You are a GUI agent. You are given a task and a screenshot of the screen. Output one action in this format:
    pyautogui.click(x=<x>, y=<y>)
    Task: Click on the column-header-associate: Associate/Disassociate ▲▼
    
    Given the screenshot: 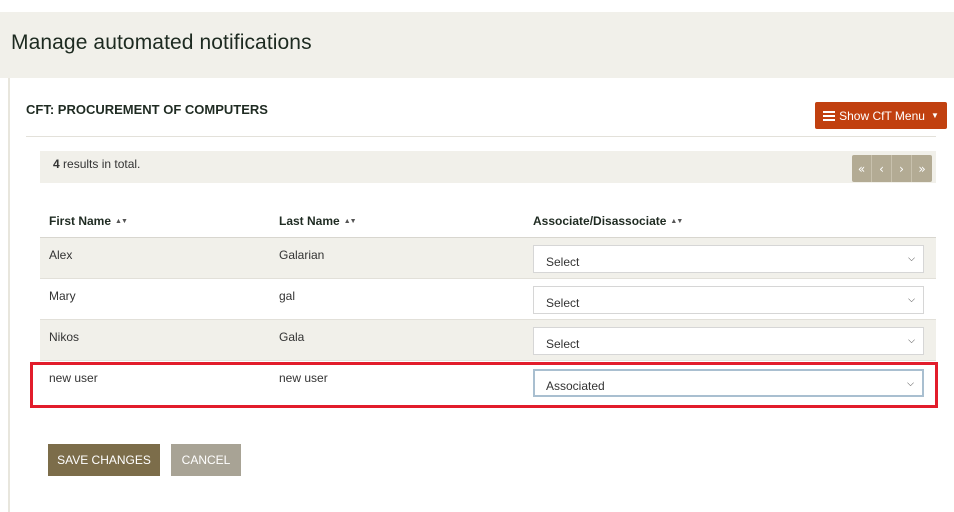 What is the action you would take?
    pyautogui.click(x=608, y=221)
    